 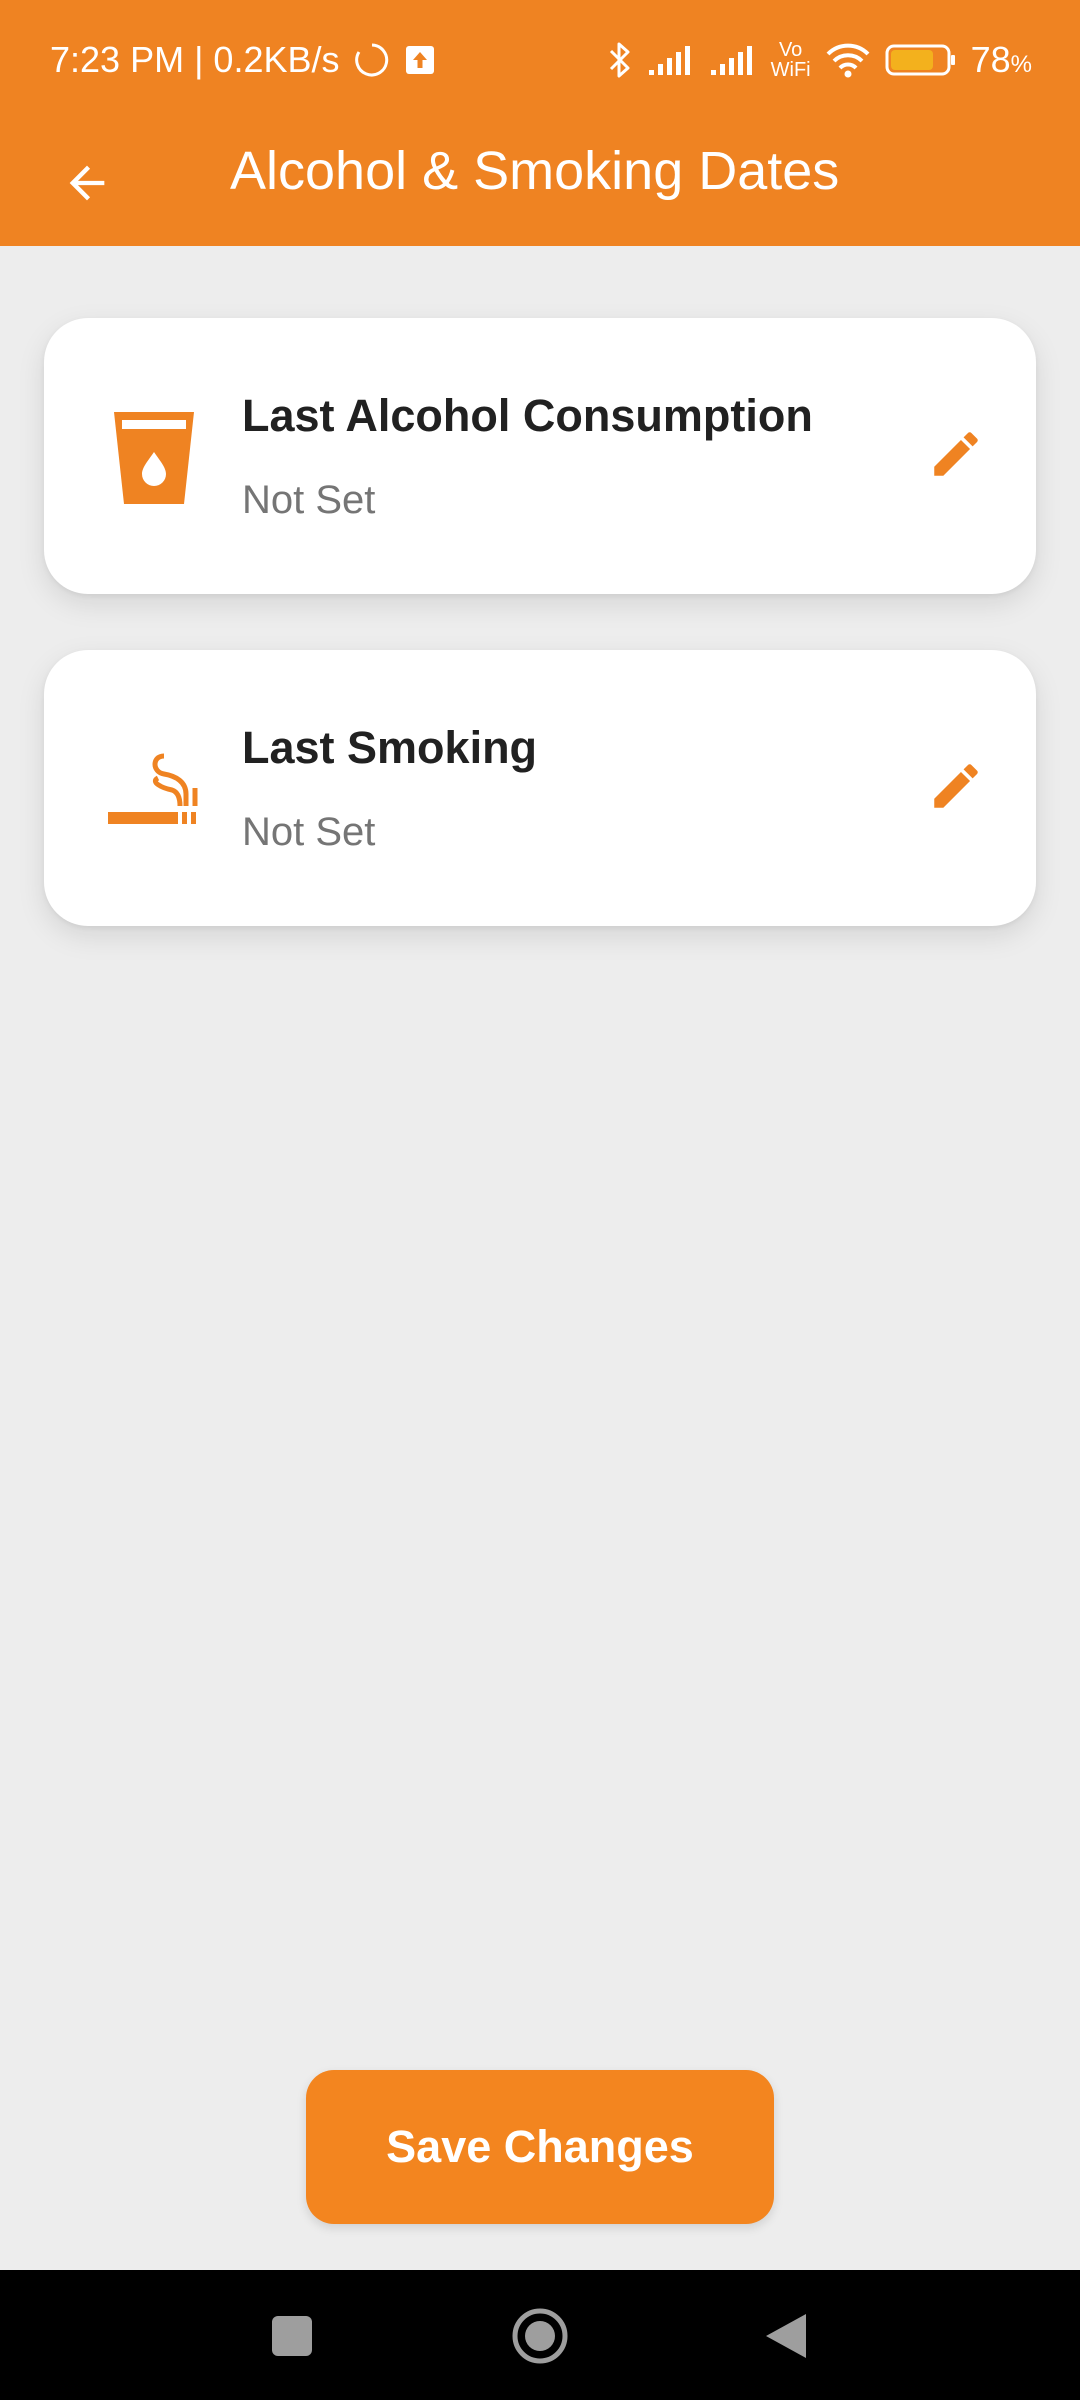 What do you see at coordinates (309, 832) in the screenshot?
I see `smoking-card-value: Not Set` at bounding box center [309, 832].